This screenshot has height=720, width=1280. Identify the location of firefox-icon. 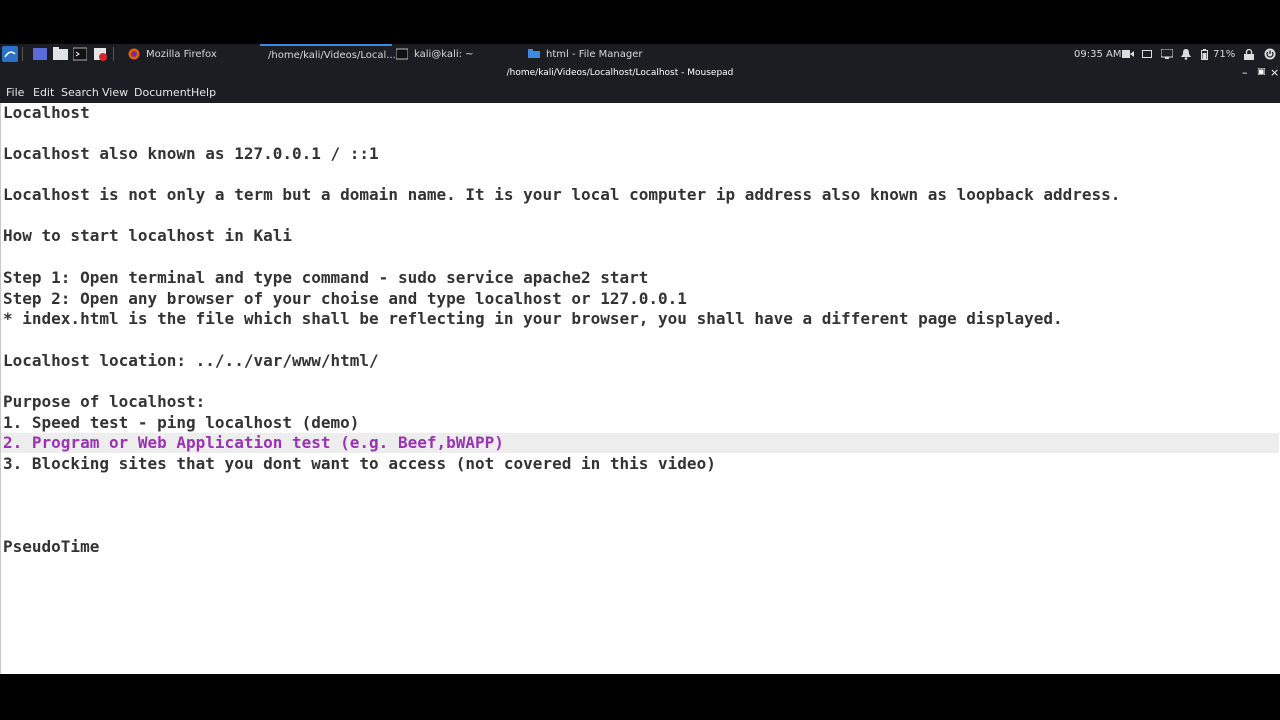
(134, 54).